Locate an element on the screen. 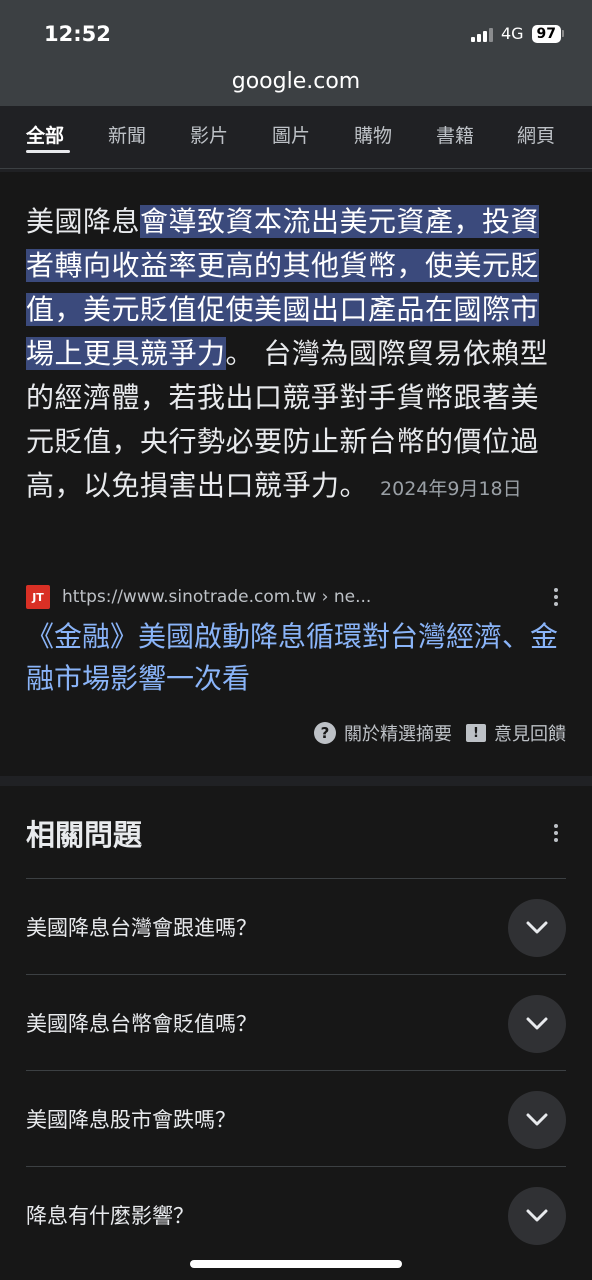 The height and width of the screenshot is (1280, 592). status-time: 12:52 is located at coordinates (77, 34).